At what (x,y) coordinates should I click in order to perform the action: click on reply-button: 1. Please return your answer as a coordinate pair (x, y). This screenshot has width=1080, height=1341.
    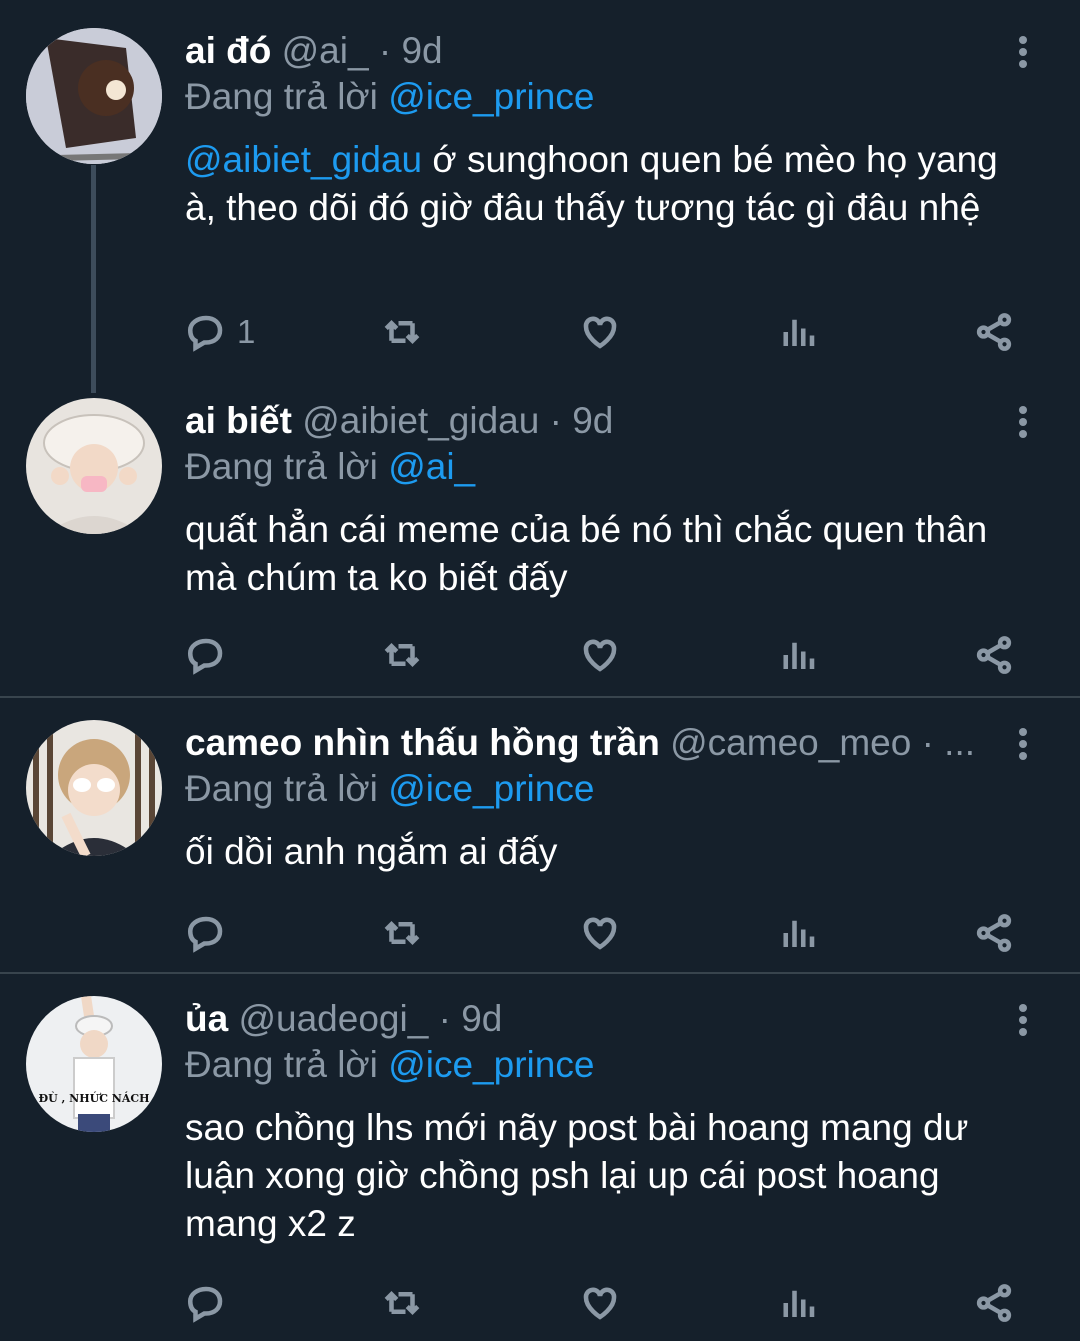
    Looking at the image, I should click on (220, 332).